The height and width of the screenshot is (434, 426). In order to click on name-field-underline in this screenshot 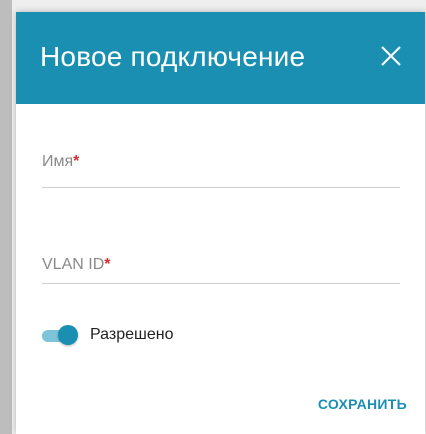, I will do `click(221, 187)`.